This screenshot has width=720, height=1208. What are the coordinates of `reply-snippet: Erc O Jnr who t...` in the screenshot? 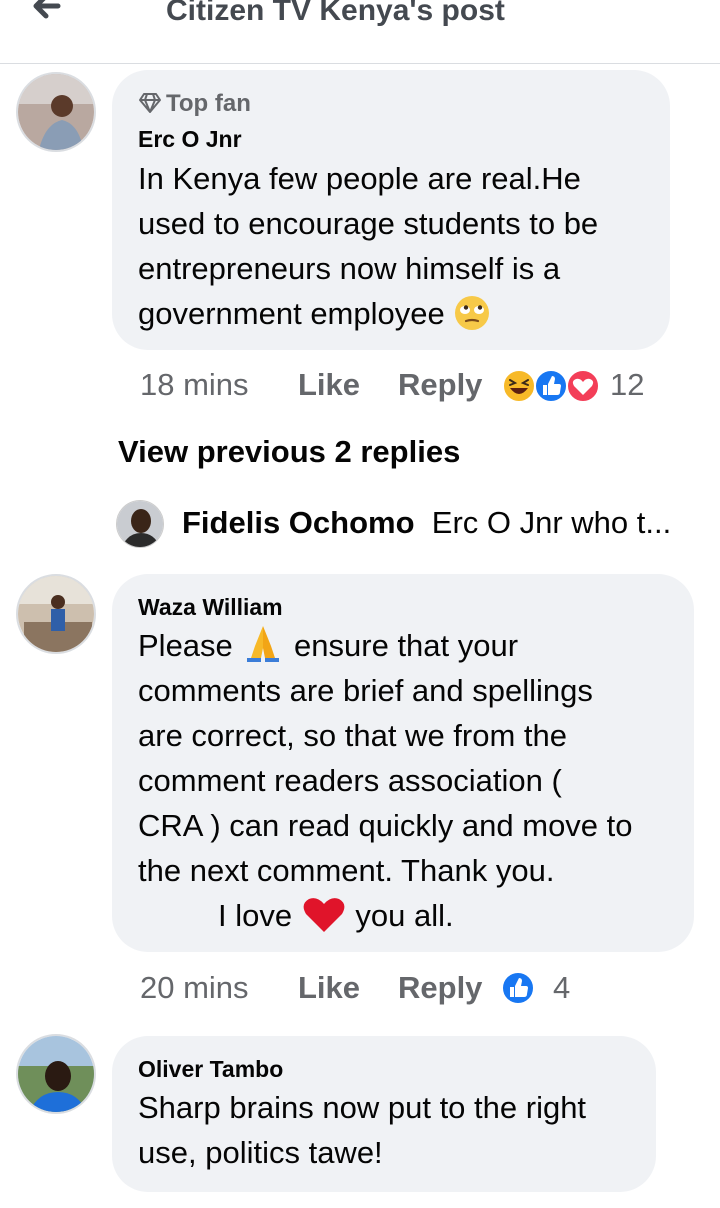 It's located at (551, 522).